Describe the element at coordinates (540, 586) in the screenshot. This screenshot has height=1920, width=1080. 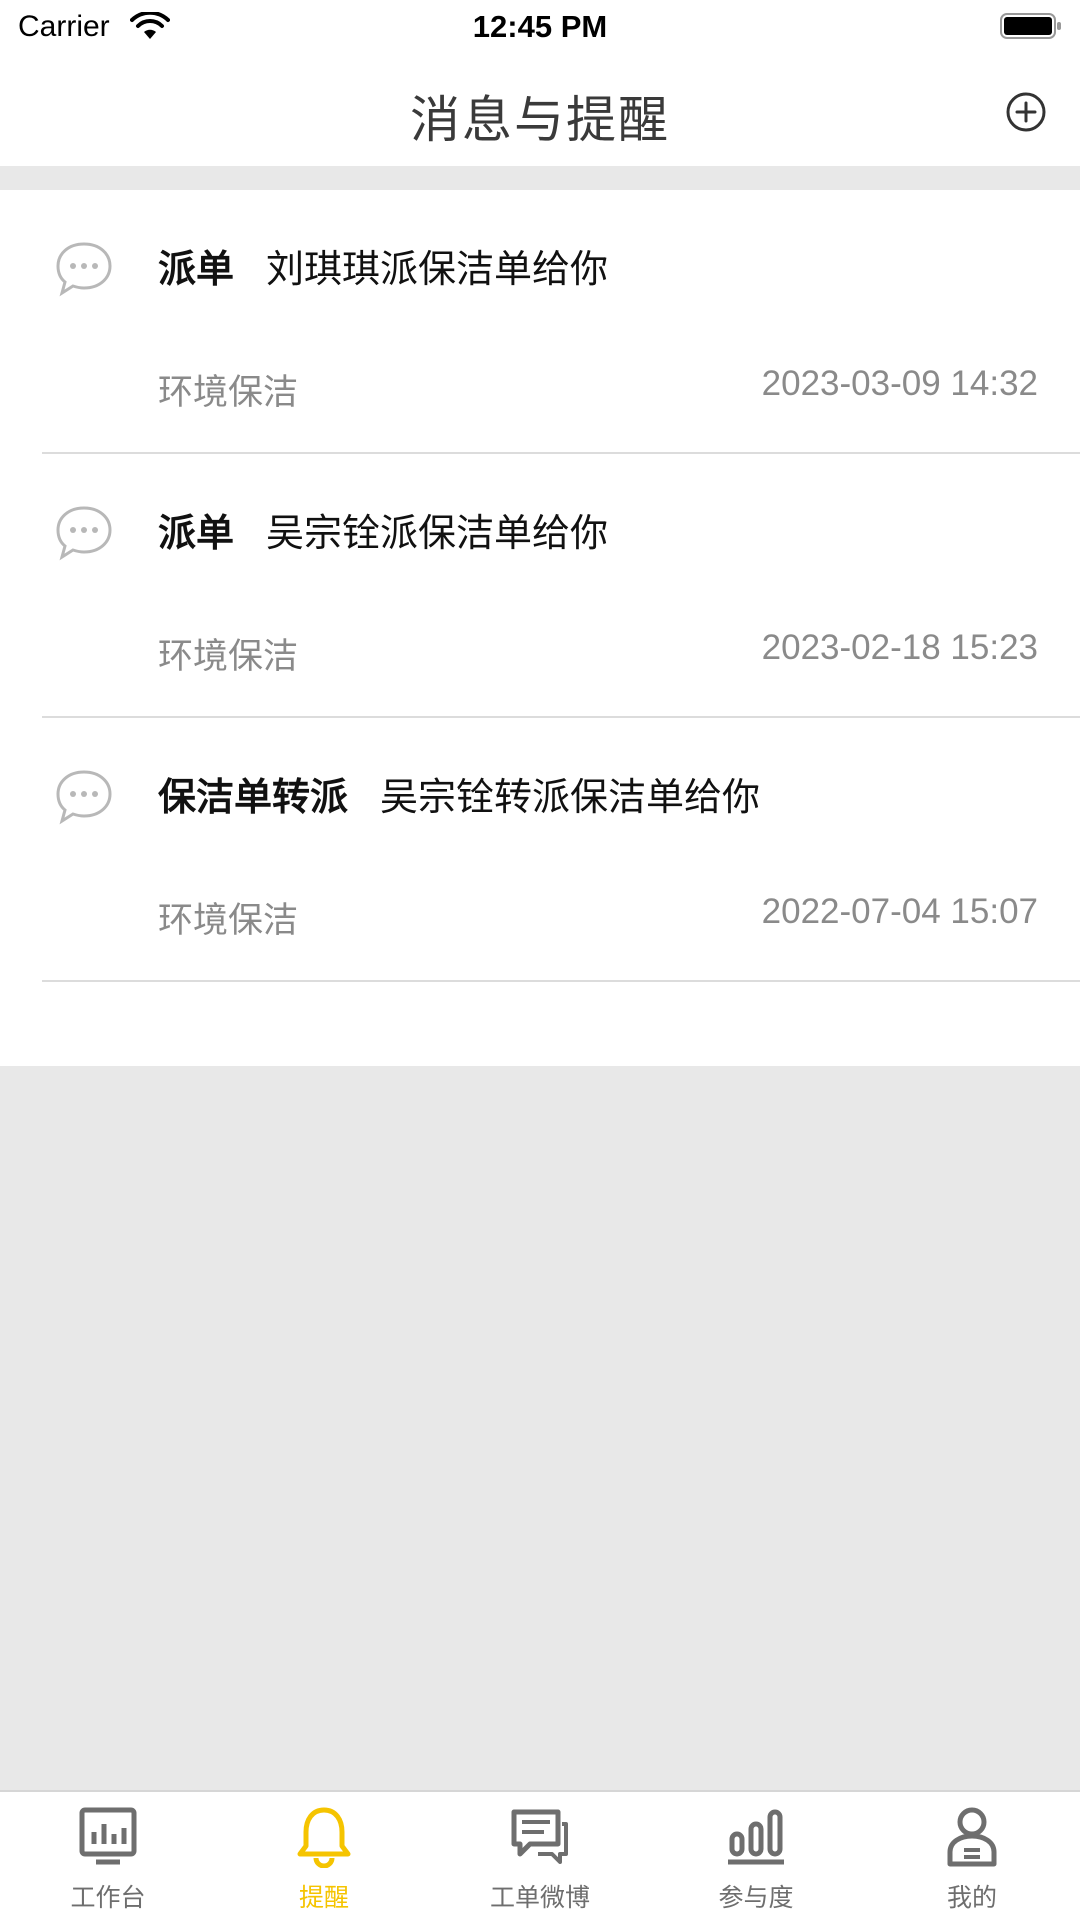
I see `message-item: 派单 吴宗铨派保洁单给你 环境保洁 2023-02-18 15:23` at that location.